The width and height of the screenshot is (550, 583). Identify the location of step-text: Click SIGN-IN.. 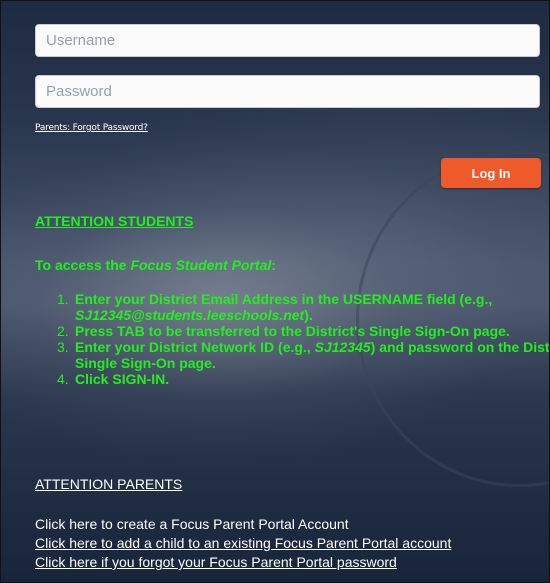
(122, 379).